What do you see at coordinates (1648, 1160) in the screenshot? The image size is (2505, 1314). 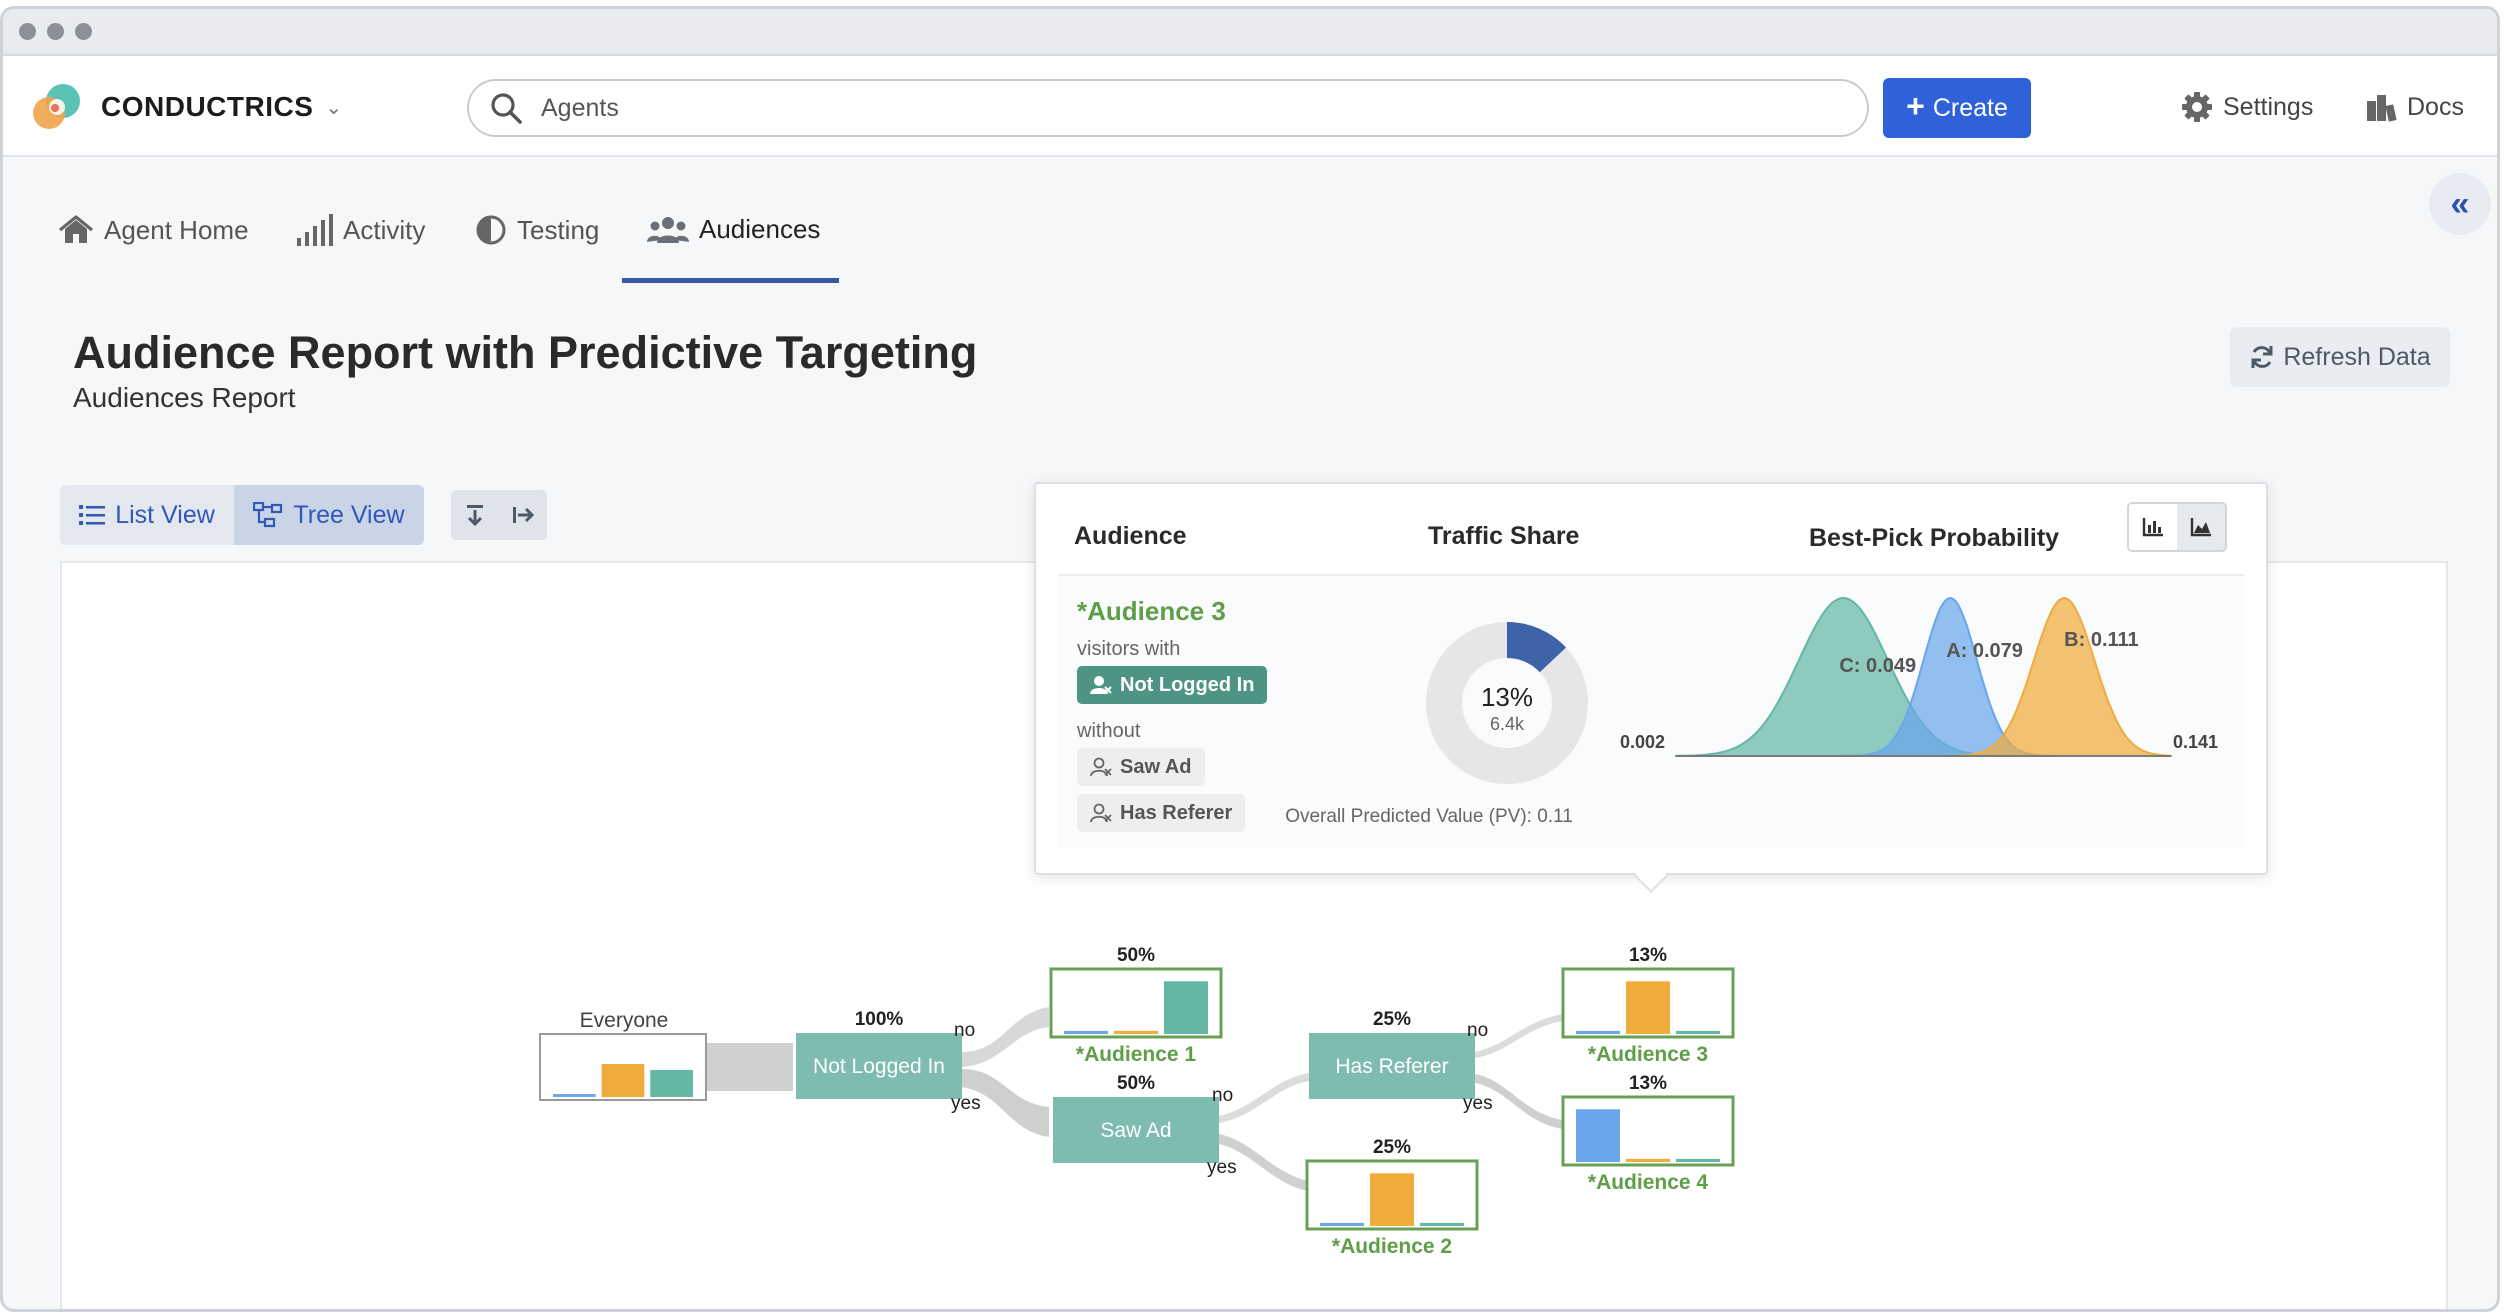 I see `leaf-4-bar-b` at bounding box center [1648, 1160].